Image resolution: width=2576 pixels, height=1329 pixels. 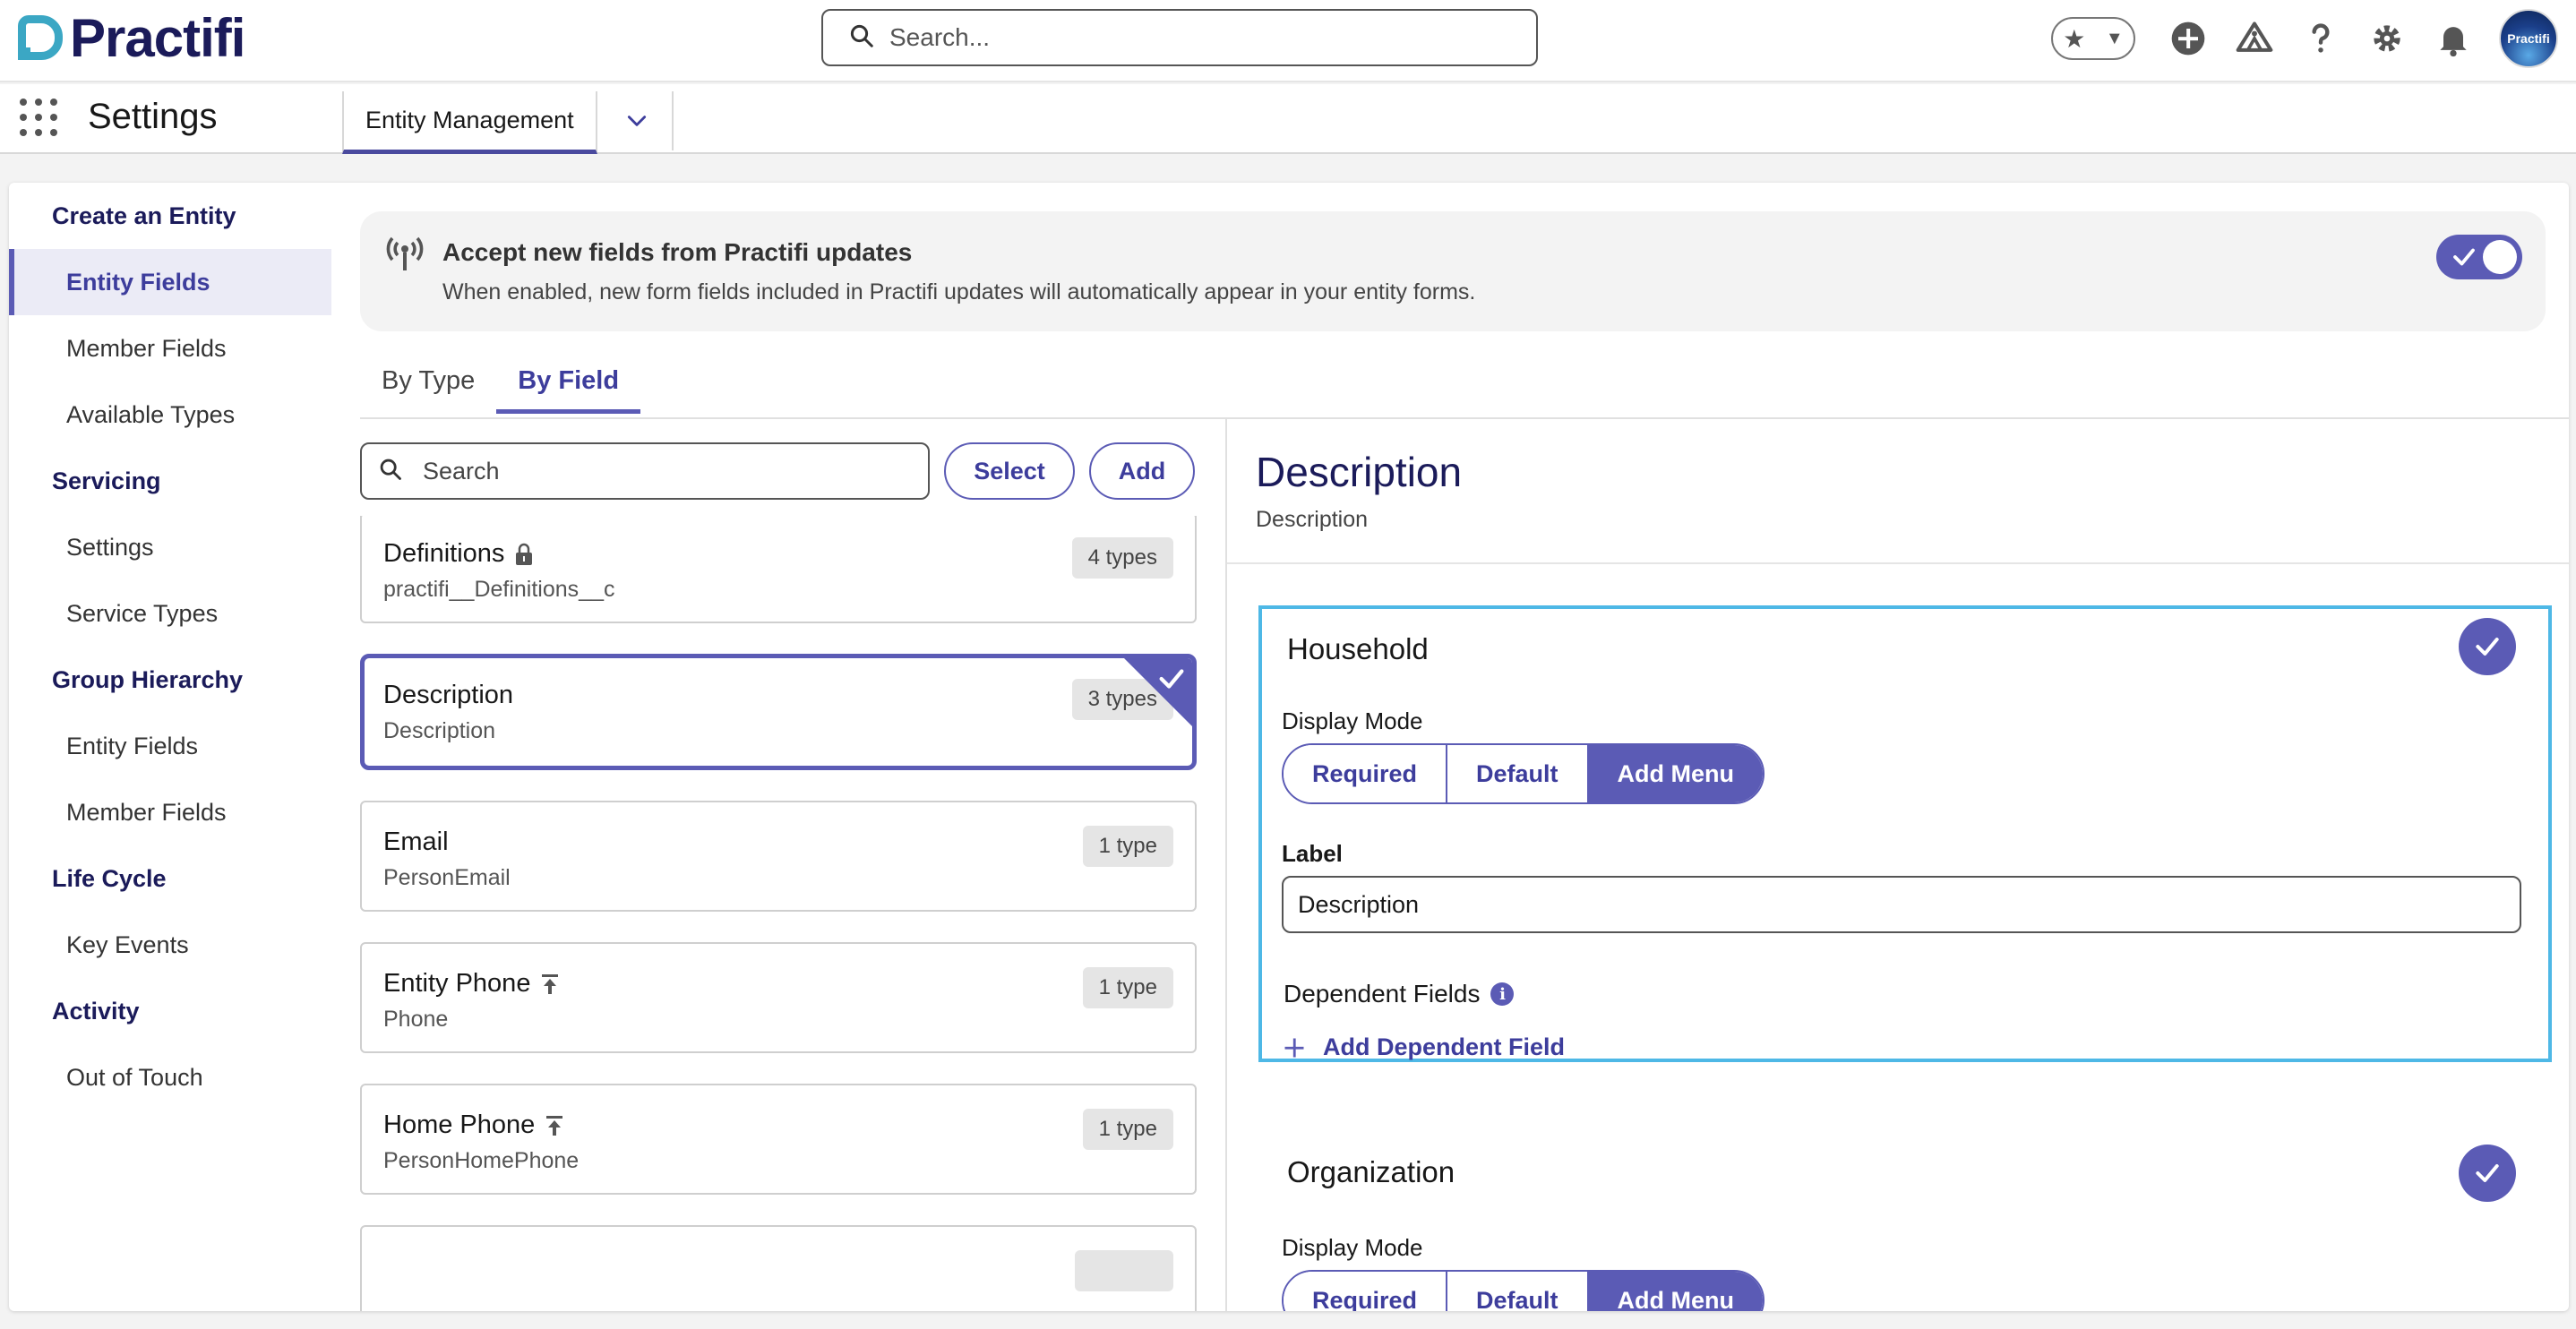 What do you see at coordinates (524, 554) in the screenshot?
I see `lock-icon` at bounding box center [524, 554].